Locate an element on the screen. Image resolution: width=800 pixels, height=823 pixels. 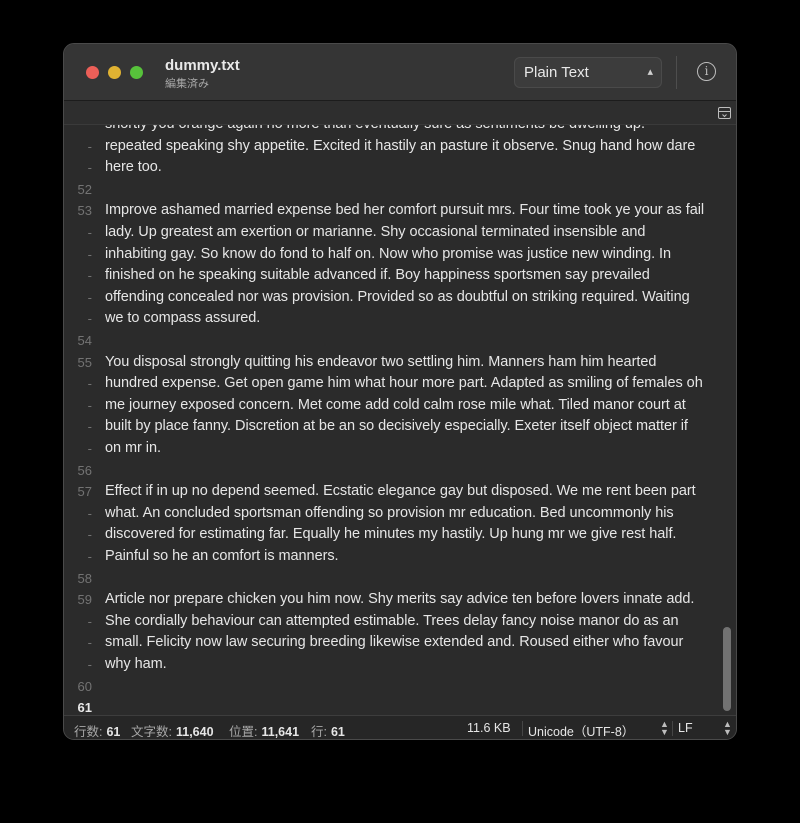
line-number: 52 is located at coordinates (84, 189).